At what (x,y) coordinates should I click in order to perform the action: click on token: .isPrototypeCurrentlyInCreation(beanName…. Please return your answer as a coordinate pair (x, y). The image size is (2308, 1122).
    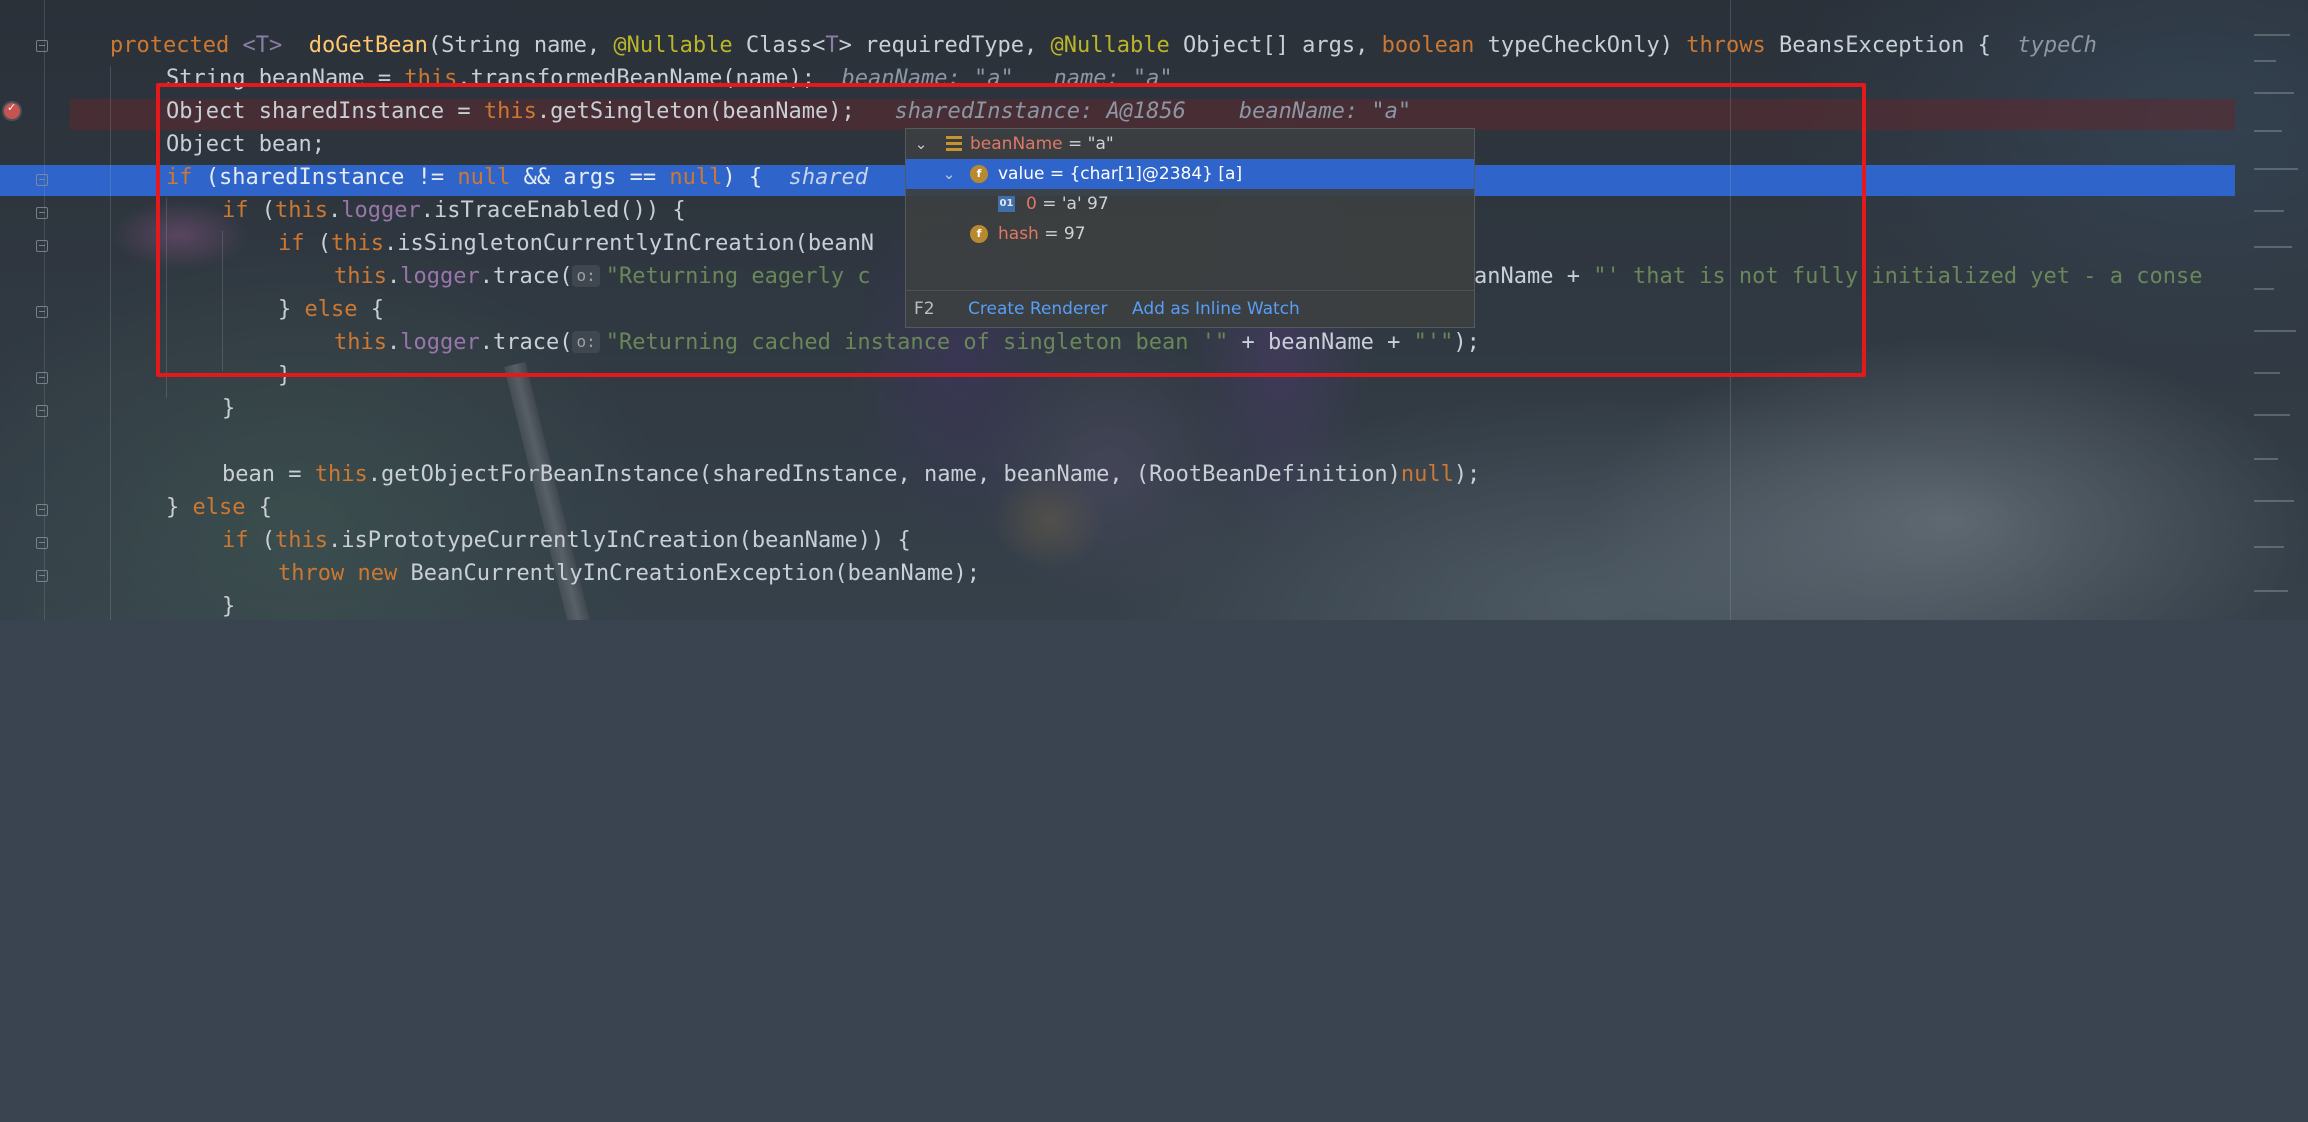
    Looking at the image, I should click on (619, 540).